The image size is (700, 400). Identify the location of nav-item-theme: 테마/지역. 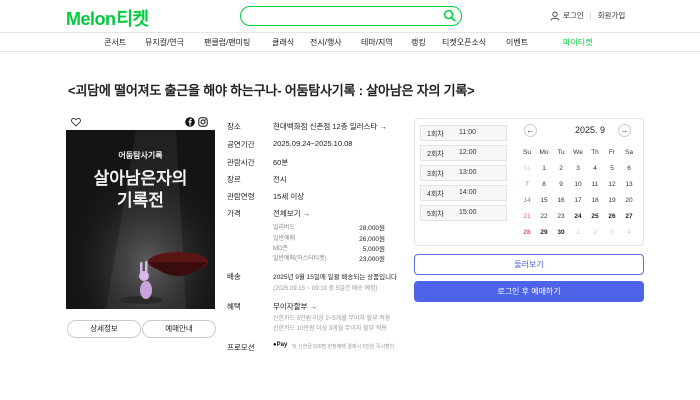
(377, 42).